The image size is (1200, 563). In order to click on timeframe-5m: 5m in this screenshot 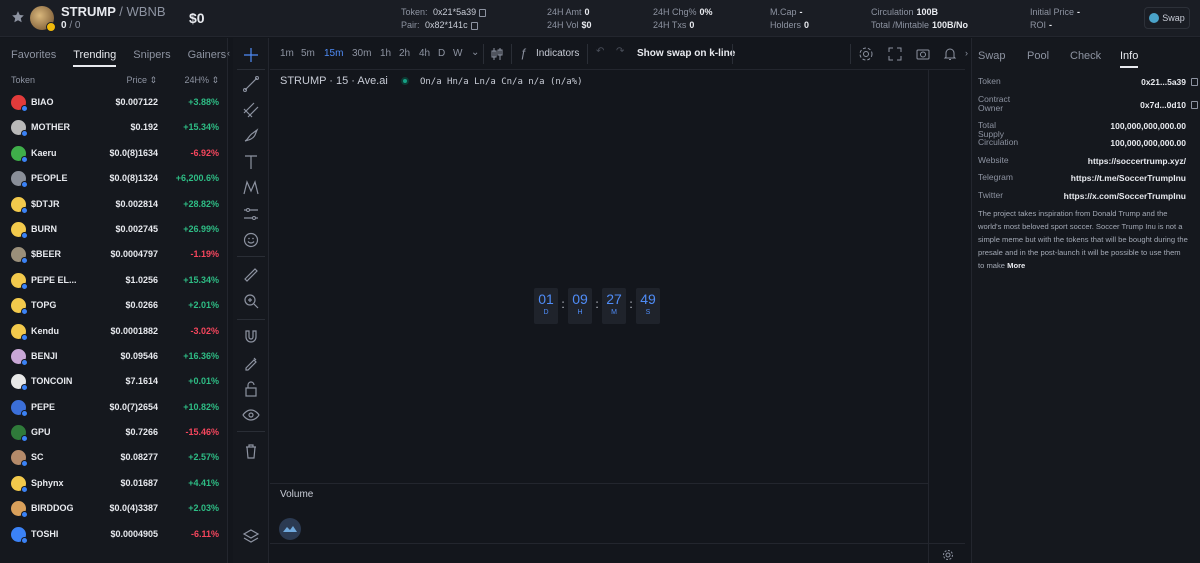, I will do `click(308, 53)`.